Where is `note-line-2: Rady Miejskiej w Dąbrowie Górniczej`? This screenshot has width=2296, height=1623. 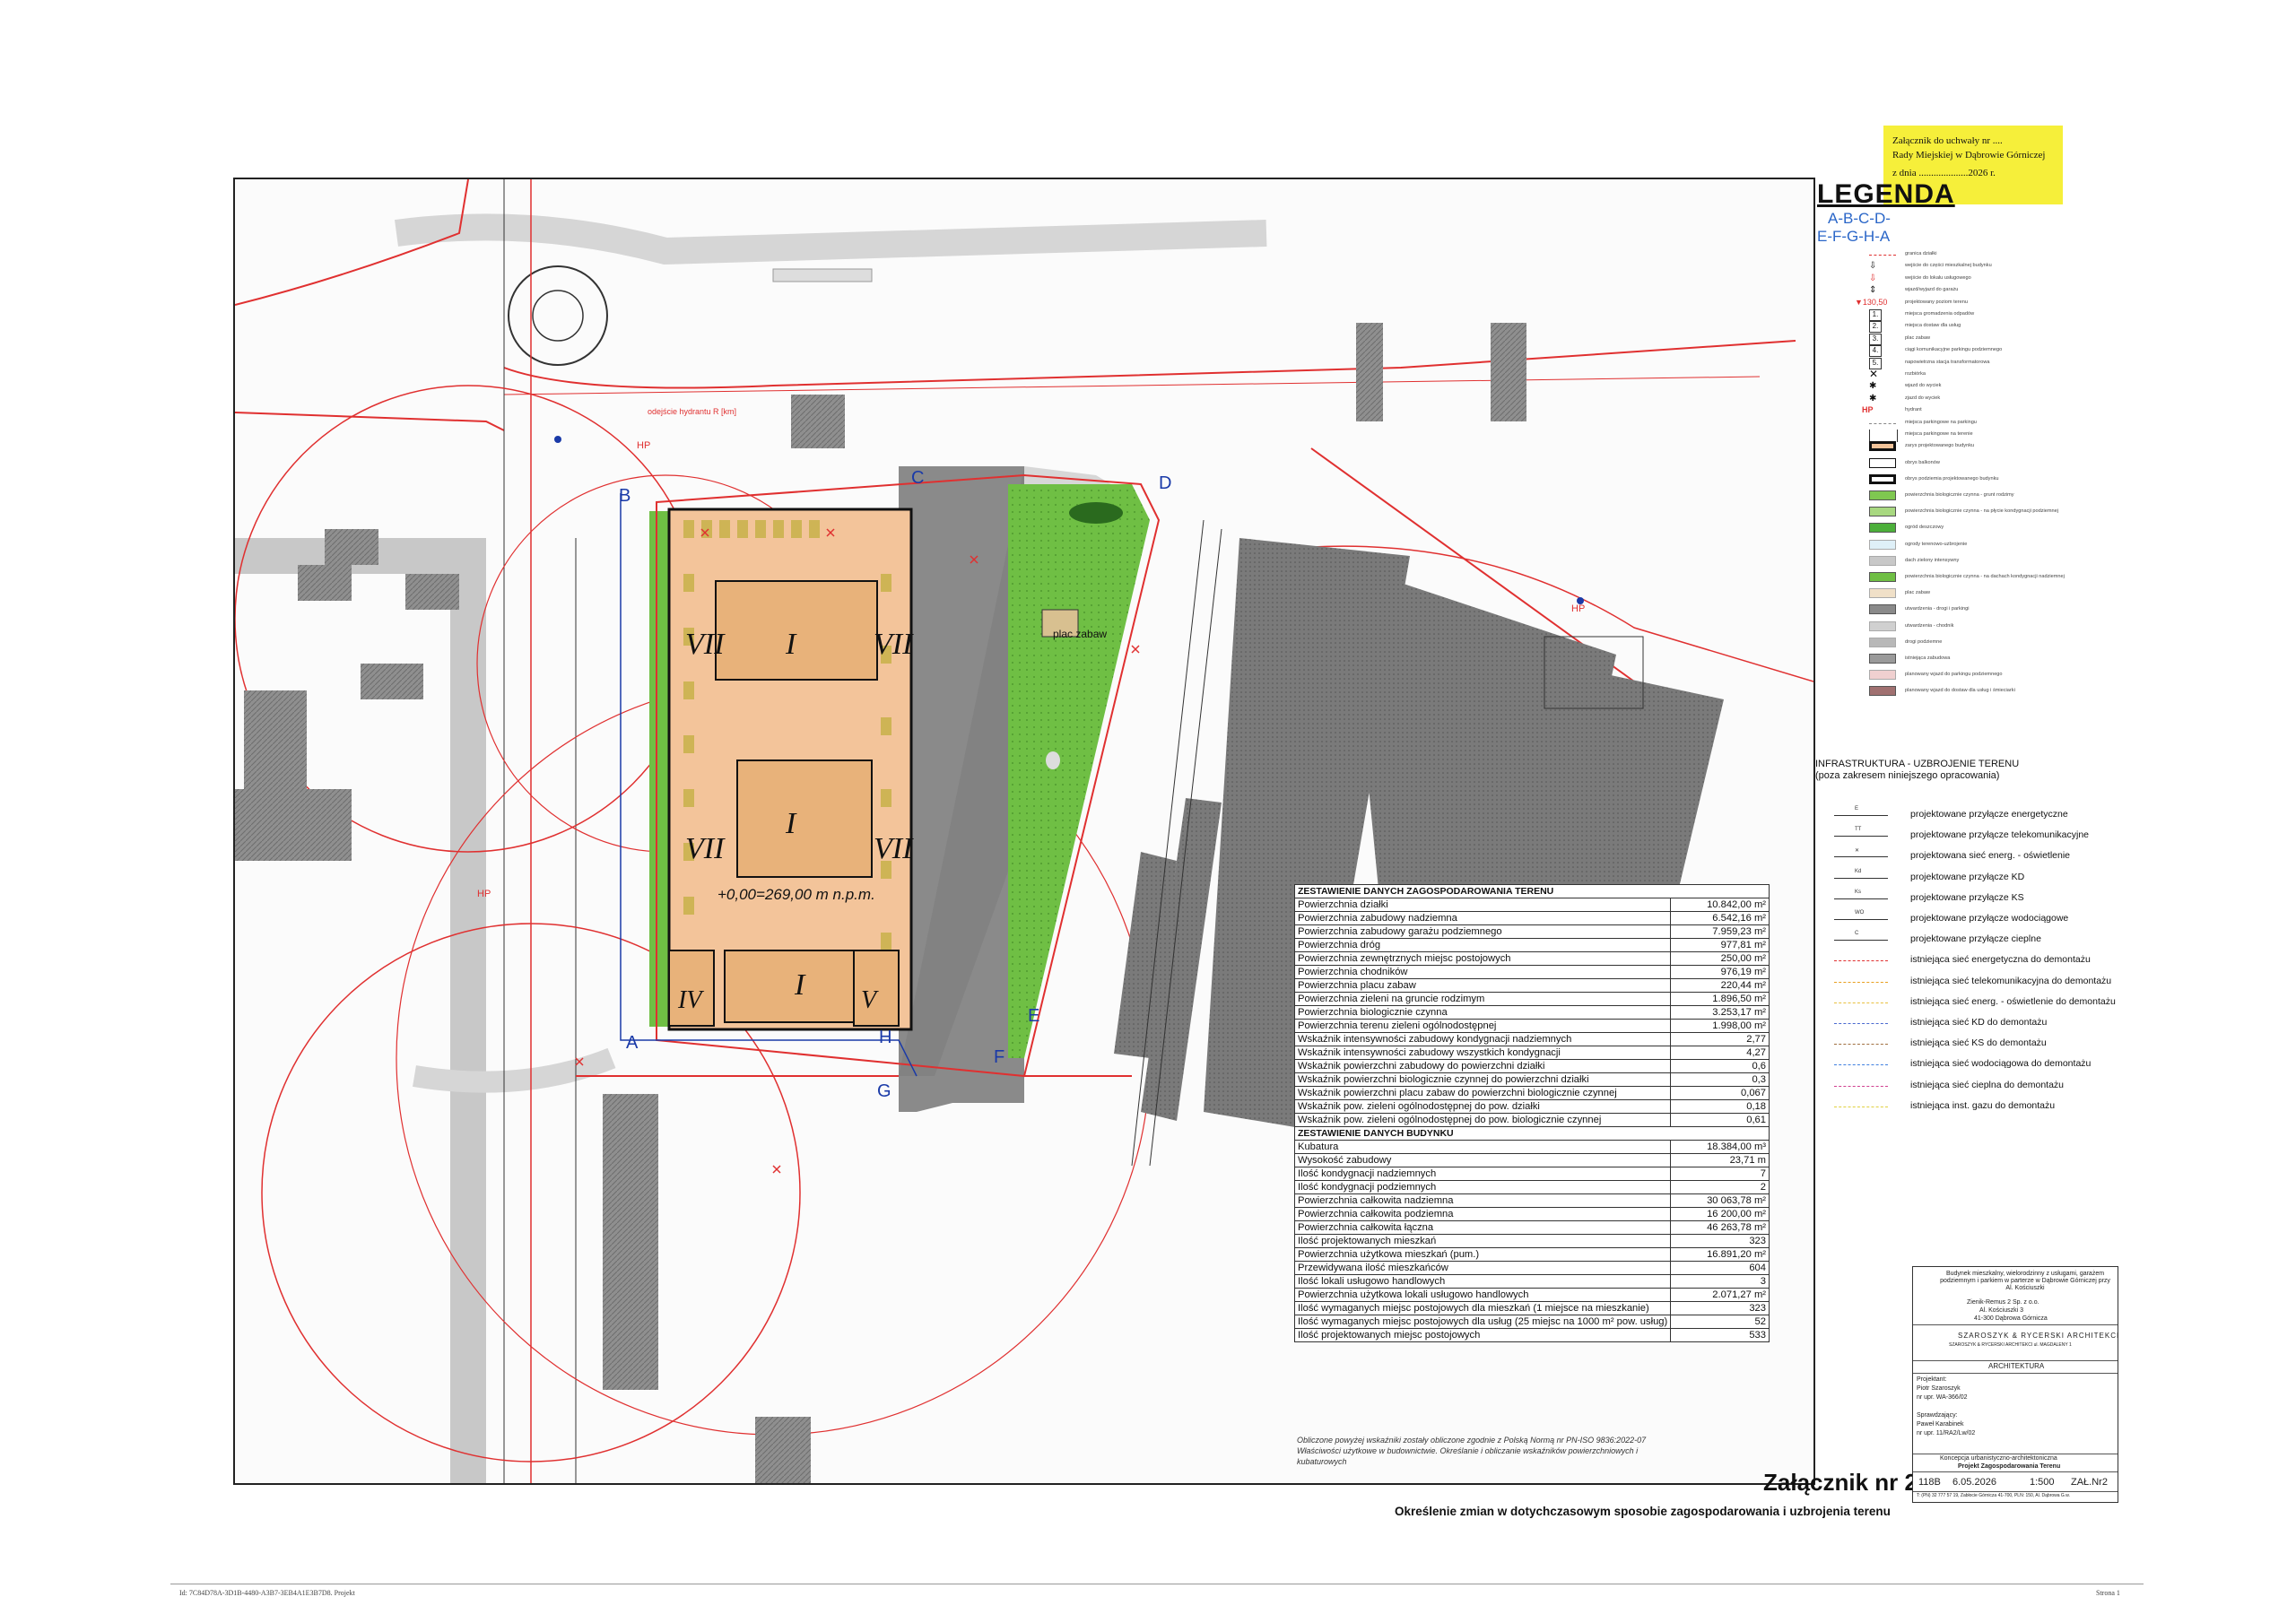 note-line-2: Rady Miejskiej w Dąbrowie Górniczej is located at coordinates (1969, 155).